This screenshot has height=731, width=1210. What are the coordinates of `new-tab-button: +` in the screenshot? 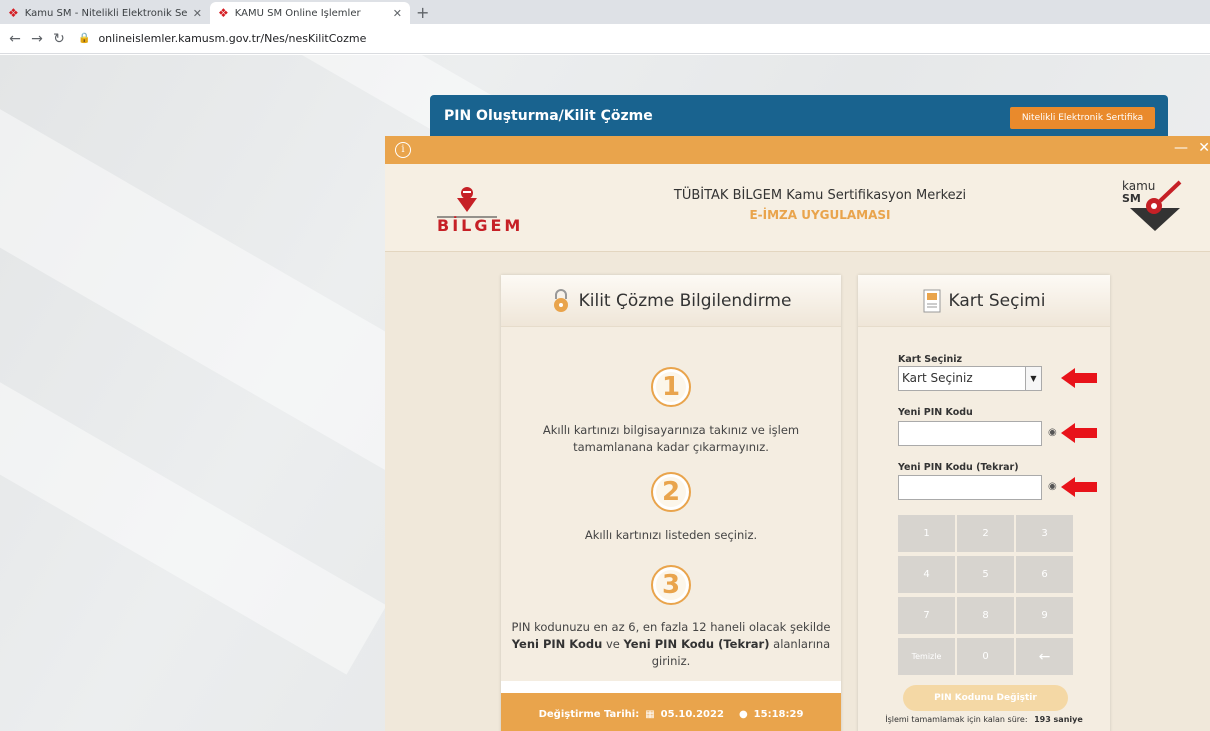 It's located at (422, 13).